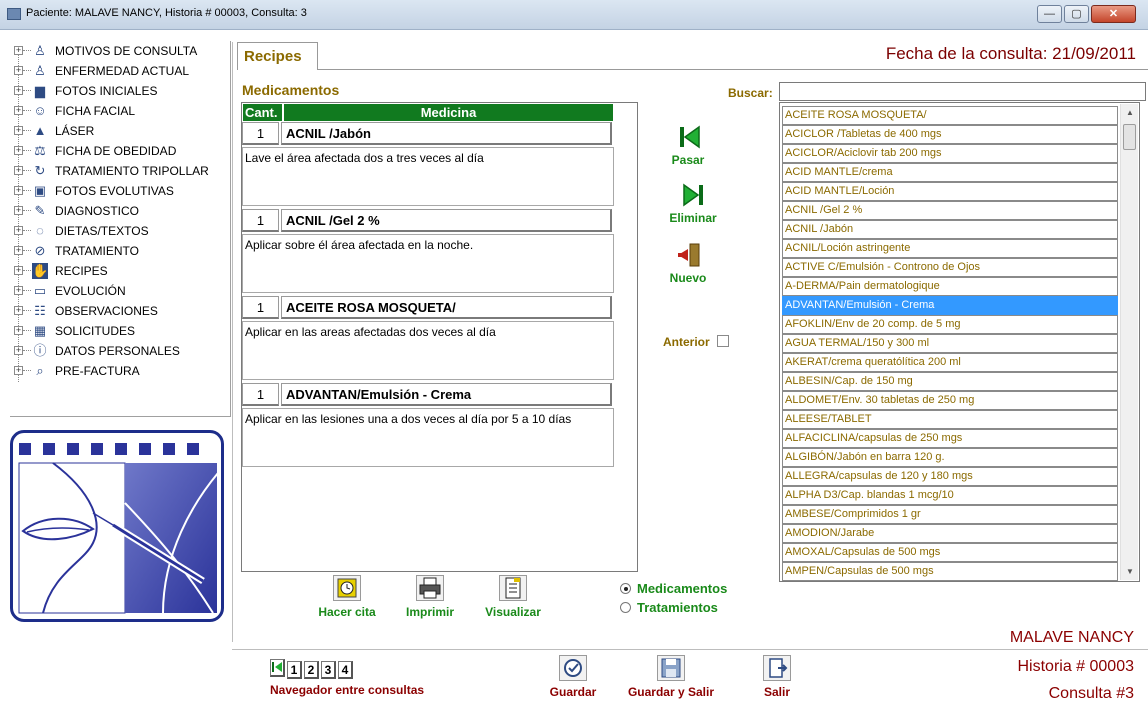  What do you see at coordinates (294, 670) in the screenshot?
I see `nav-consulta-1: 1` at bounding box center [294, 670].